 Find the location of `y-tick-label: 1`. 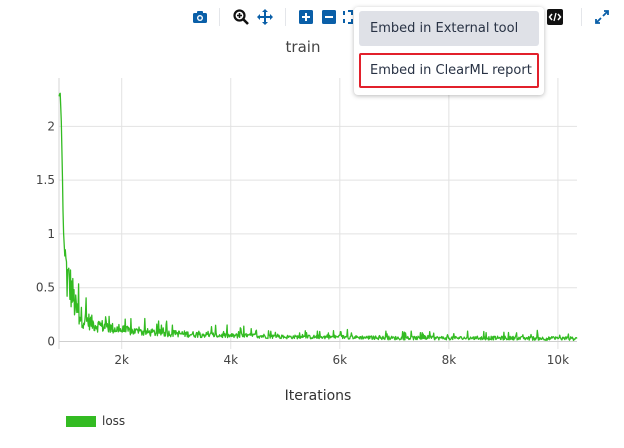

y-tick-label: 1 is located at coordinates (51, 234).